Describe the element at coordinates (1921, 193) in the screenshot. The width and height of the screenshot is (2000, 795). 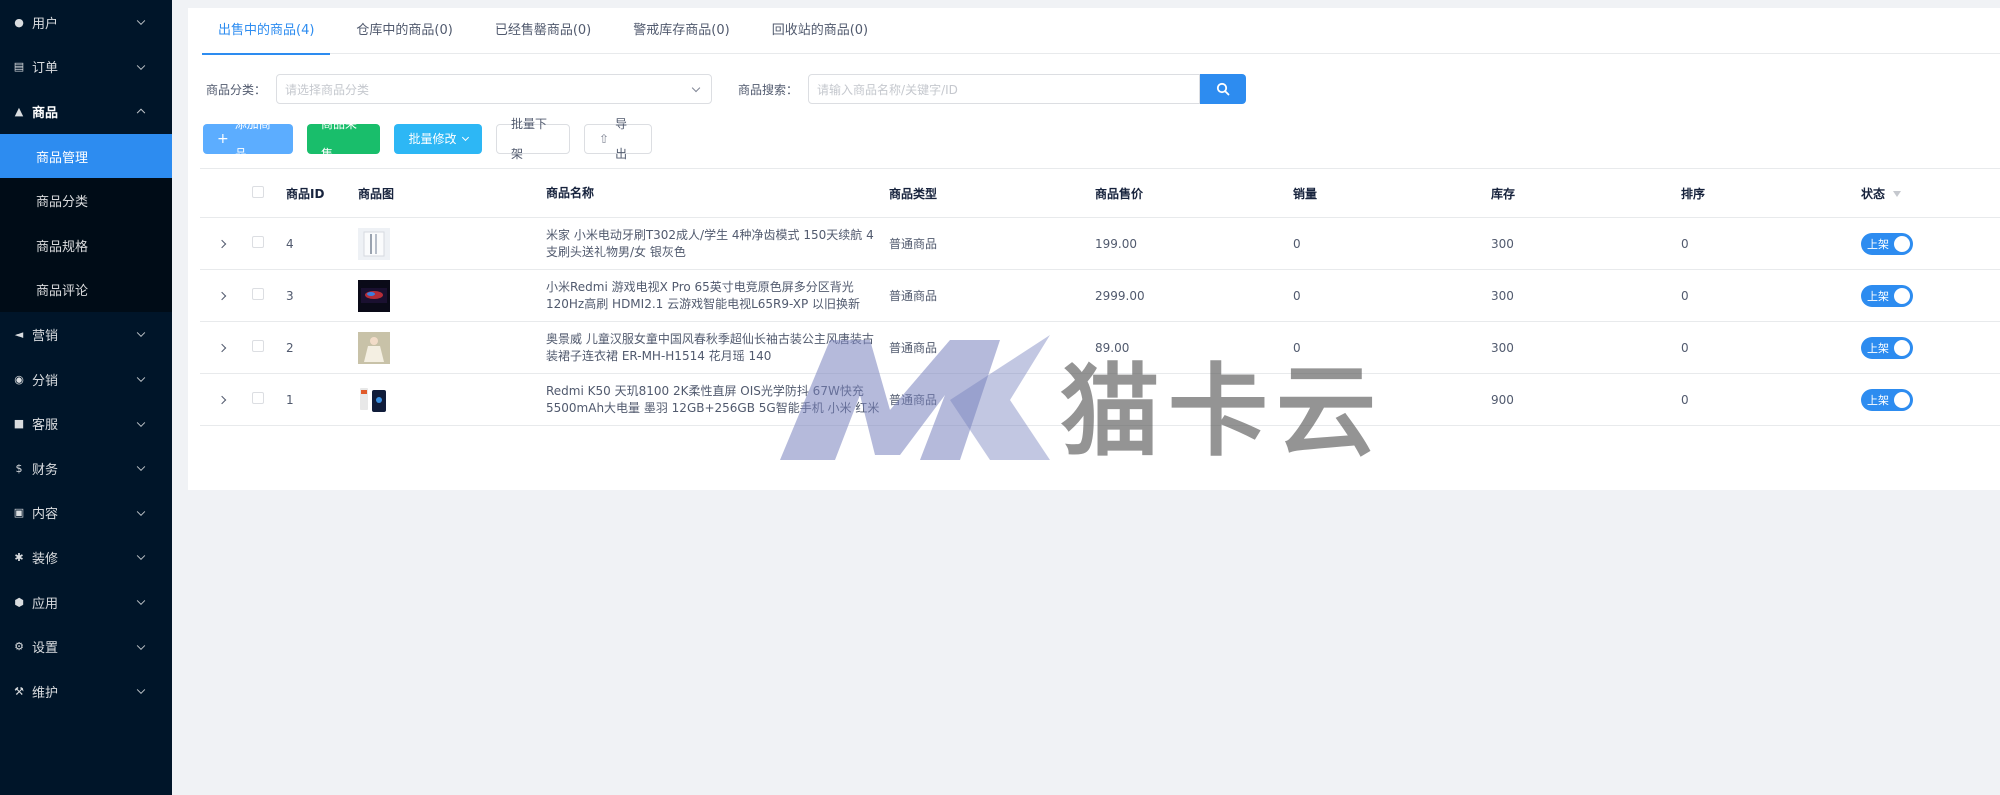
I see `header-status: 状态` at that location.